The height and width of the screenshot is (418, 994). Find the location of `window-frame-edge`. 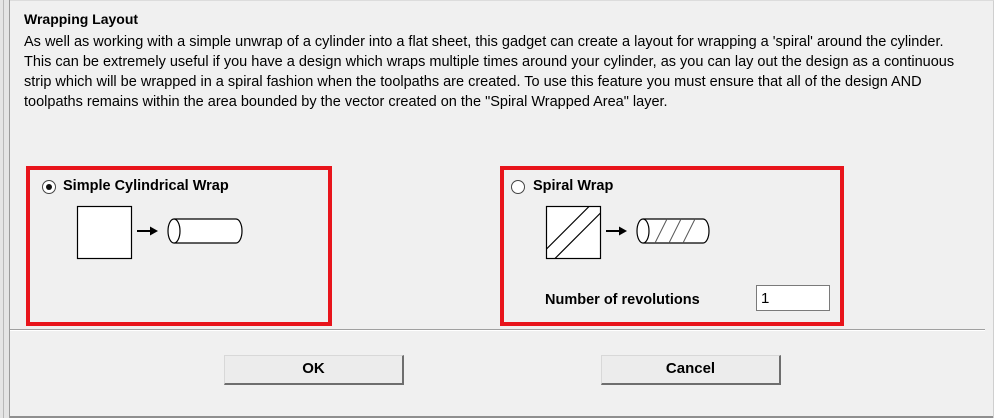

window-frame-edge is located at coordinates (5, 209).